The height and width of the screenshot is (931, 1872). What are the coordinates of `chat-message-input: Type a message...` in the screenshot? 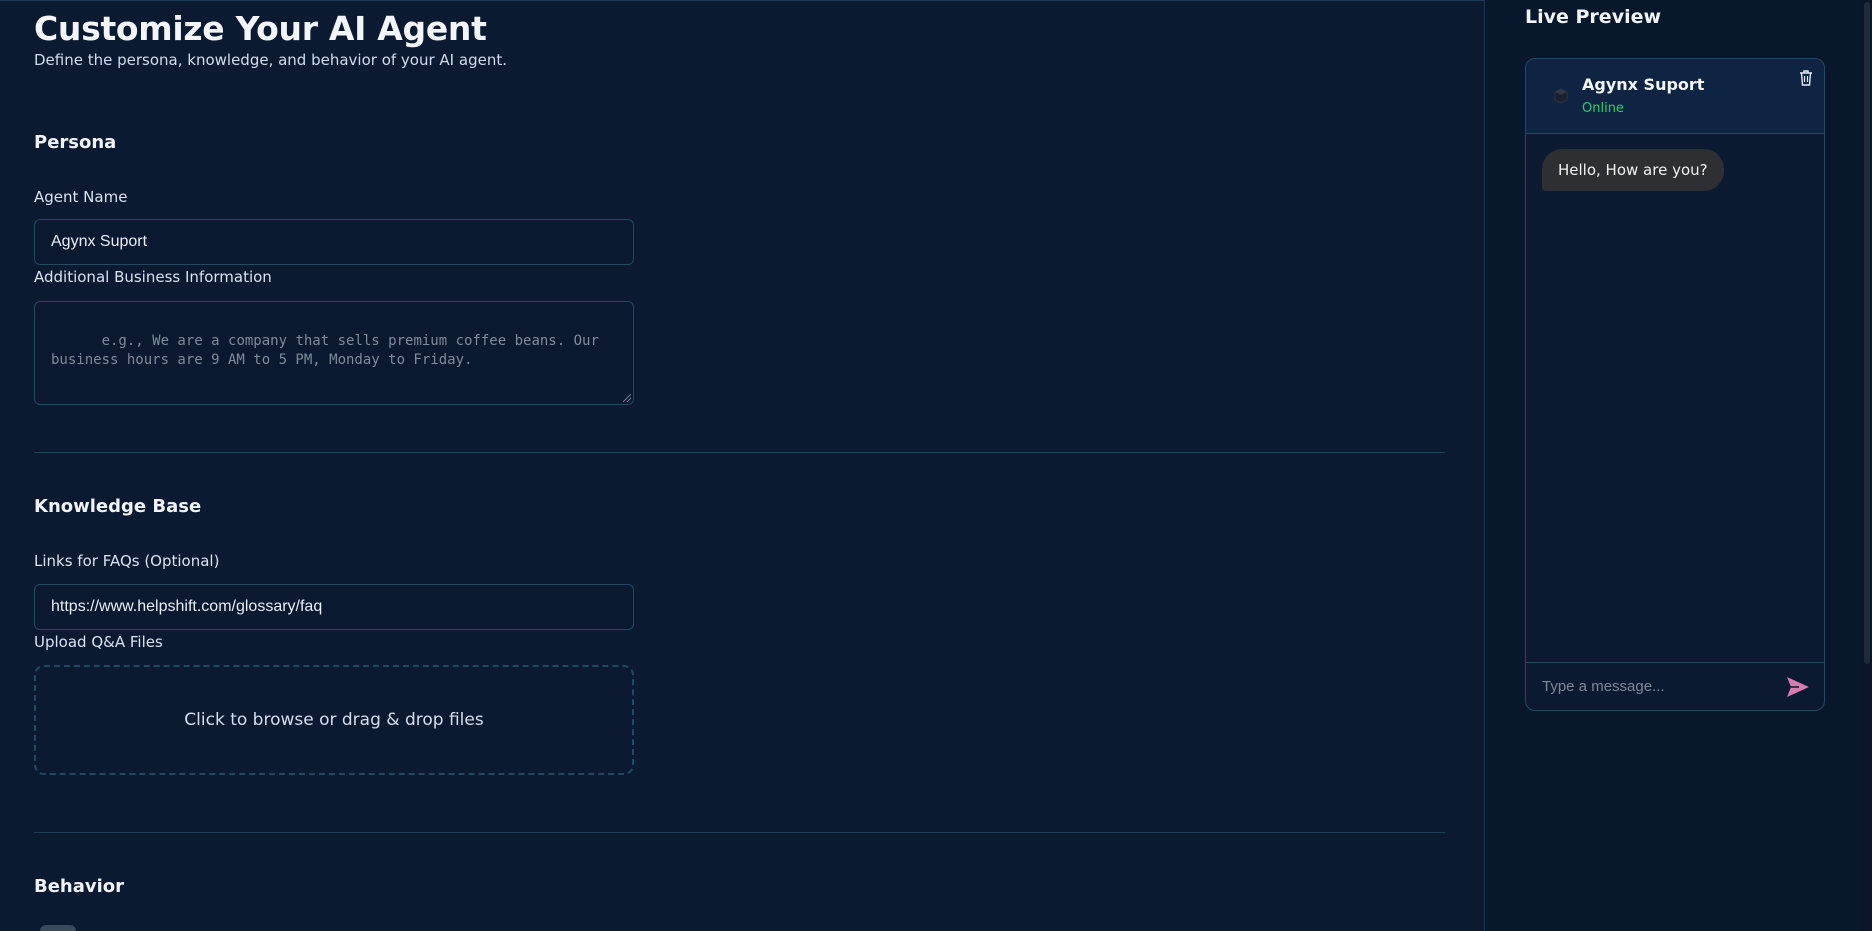 It's located at (1664, 686).